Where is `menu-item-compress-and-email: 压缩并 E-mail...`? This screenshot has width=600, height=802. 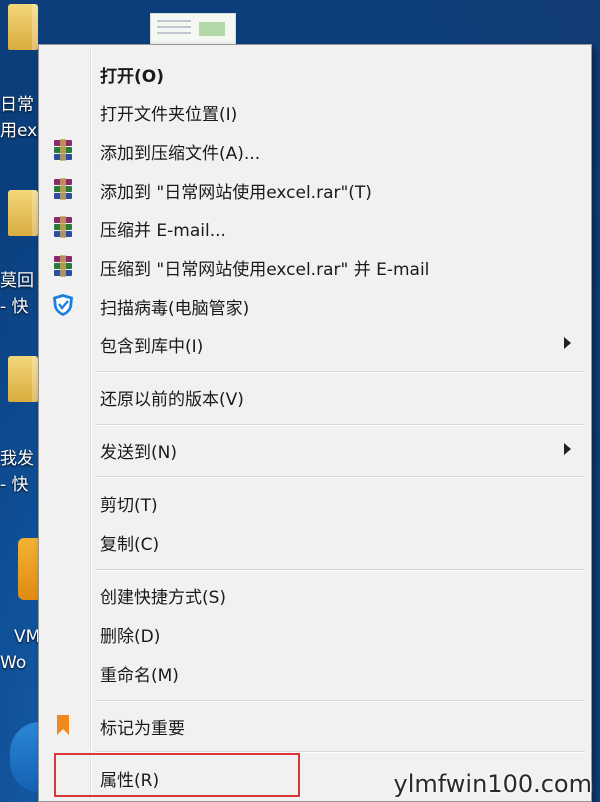 menu-item-compress-and-email: 压缩并 E-mail... is located at coordinates (315, 227).